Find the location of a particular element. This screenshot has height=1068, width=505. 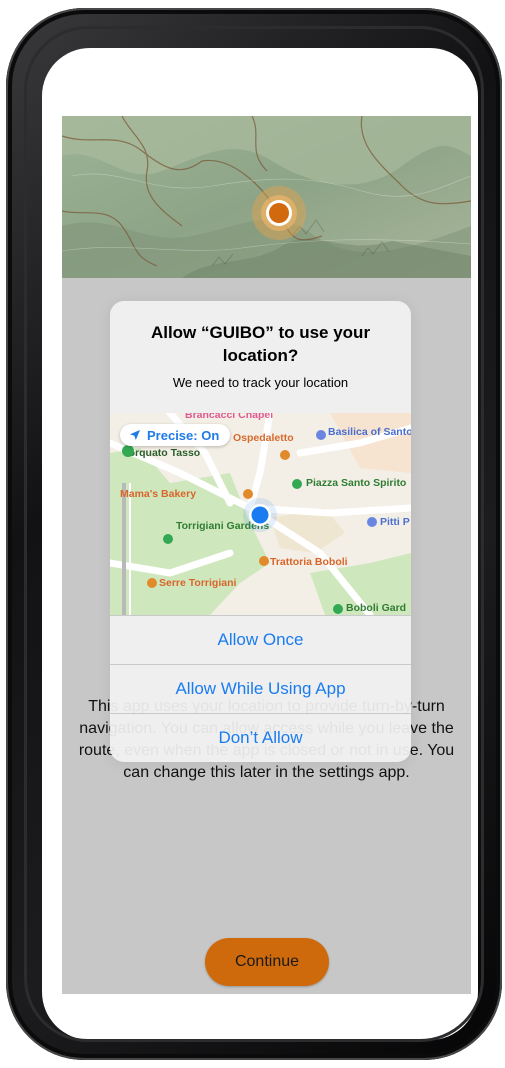

topographic-map is located at coordinates (266, 197).